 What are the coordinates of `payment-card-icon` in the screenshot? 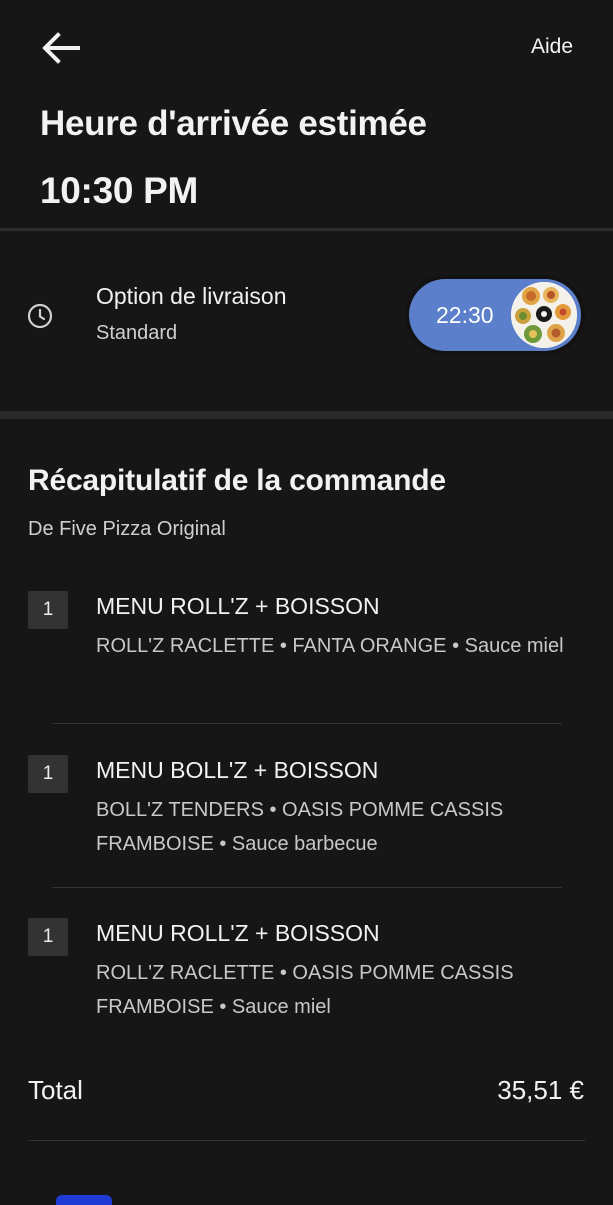 It's located at (84, 1200).